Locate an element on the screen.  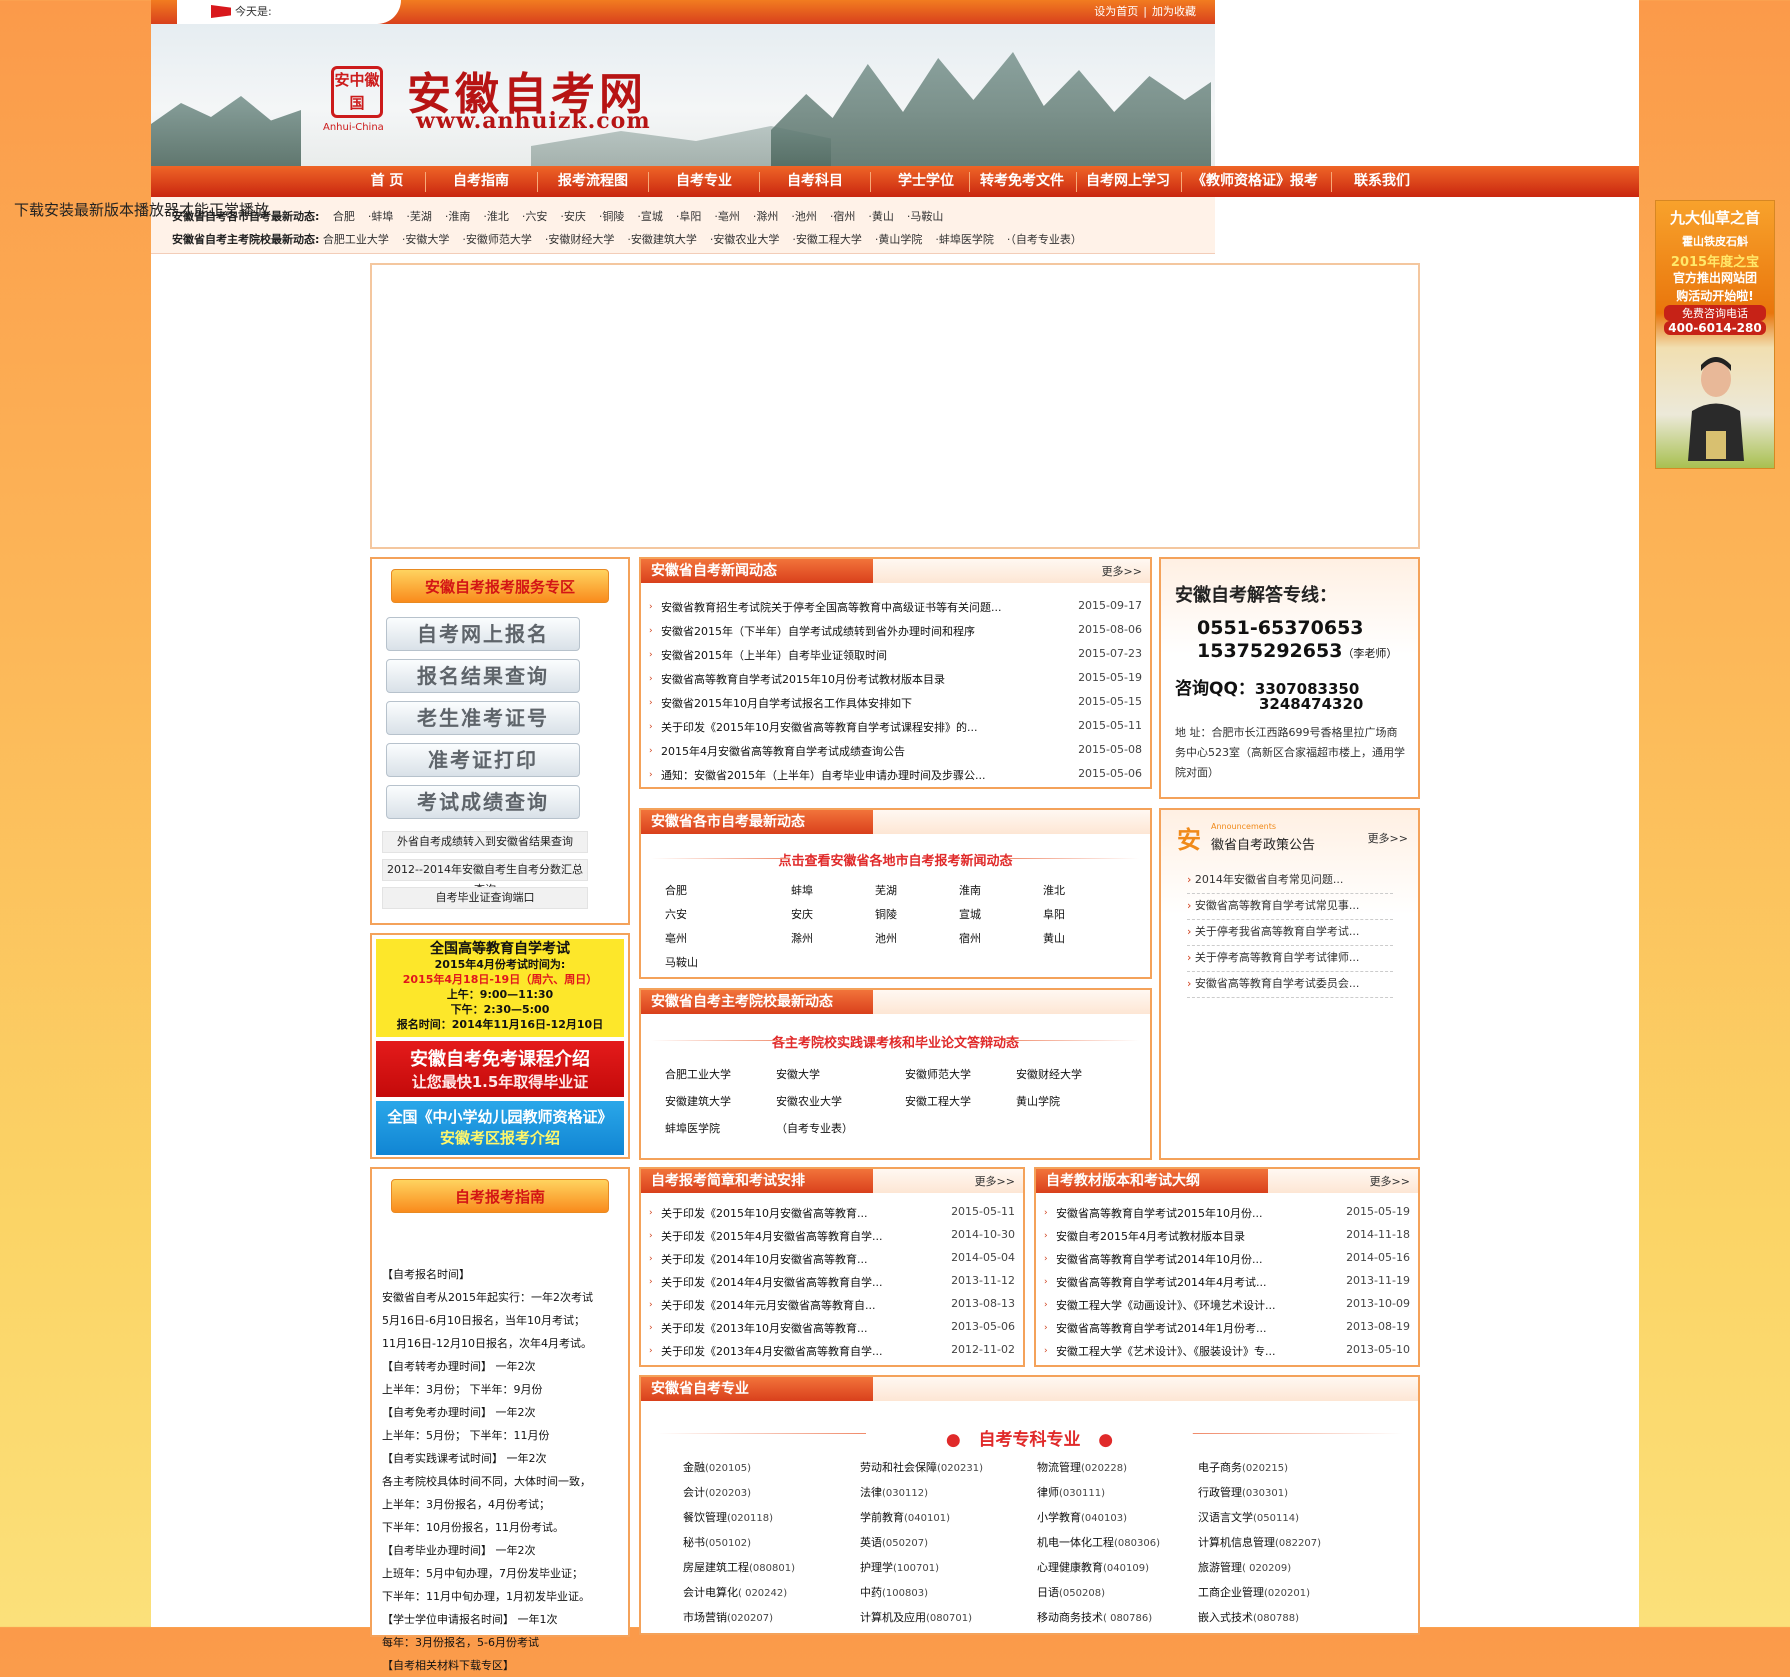
list-item: › 关于印发《2013年10月安徽省高等教育... 2013-05-06 is located at coordinates (832, 1330).